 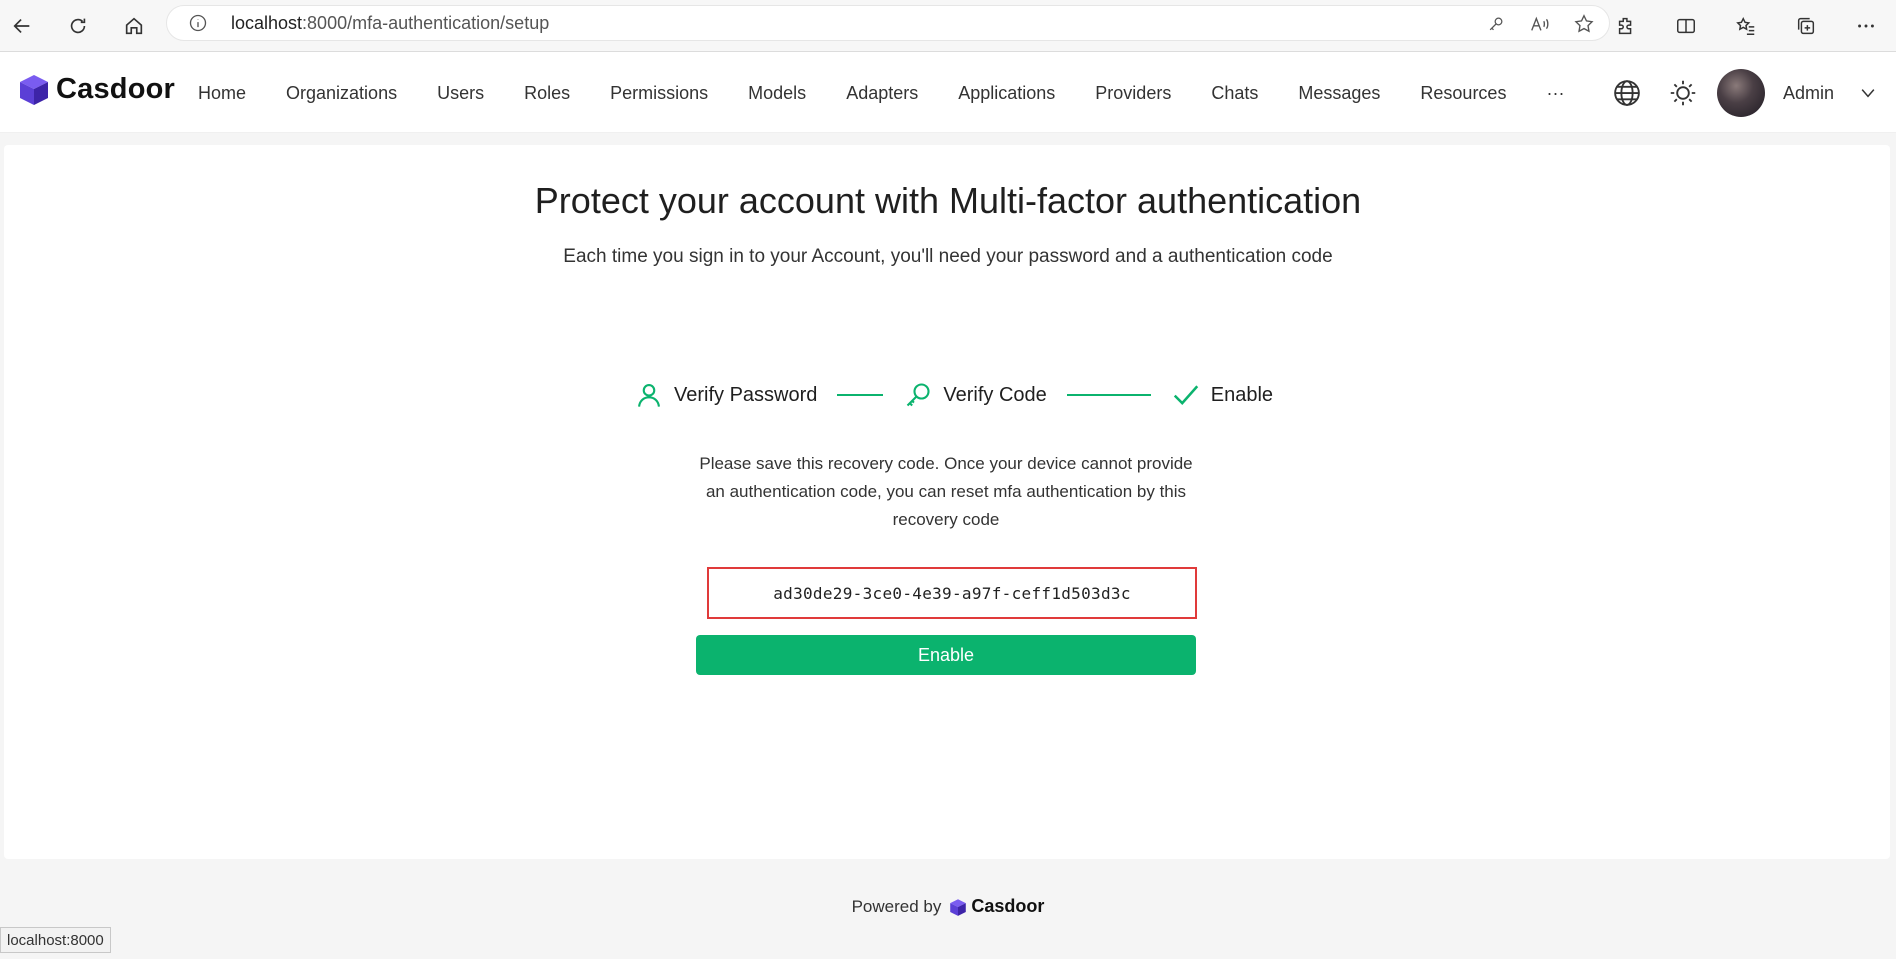 I want to click on avatar, so click(x=1740, y=93).